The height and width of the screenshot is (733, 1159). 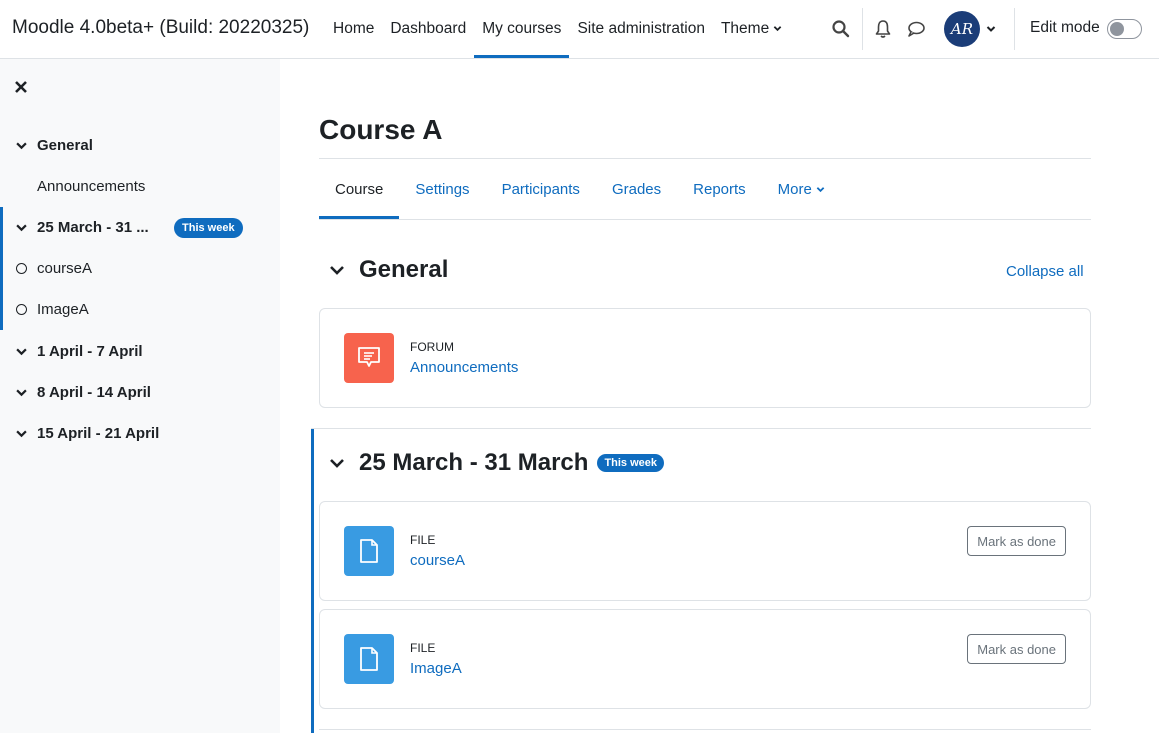 What do you see at coordinates (353, 29) in the screenshot?
I see `nav-home: Home` at bounding box center [353, 29].